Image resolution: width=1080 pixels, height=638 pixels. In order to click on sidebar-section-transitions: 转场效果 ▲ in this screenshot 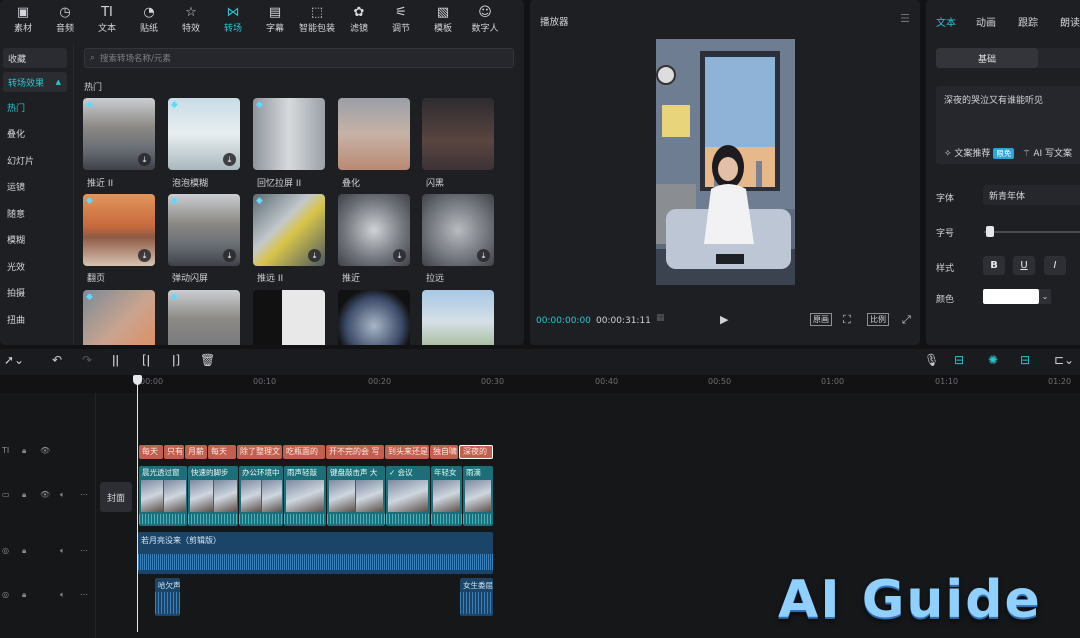, I will do `click(35, 82)`.